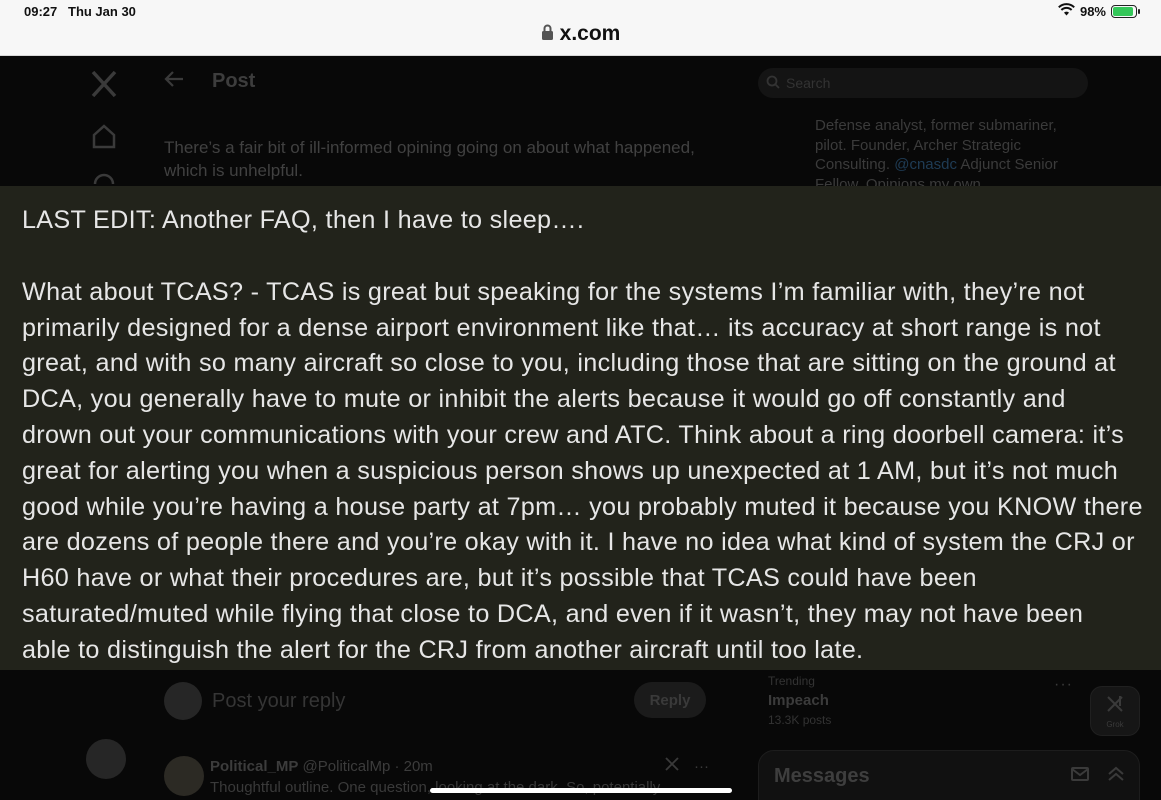  What do you see at coordinates (925, 164) in the screenshot?
I see `bio-mention-link: @cnasdc` at bounding box center [925, 164].